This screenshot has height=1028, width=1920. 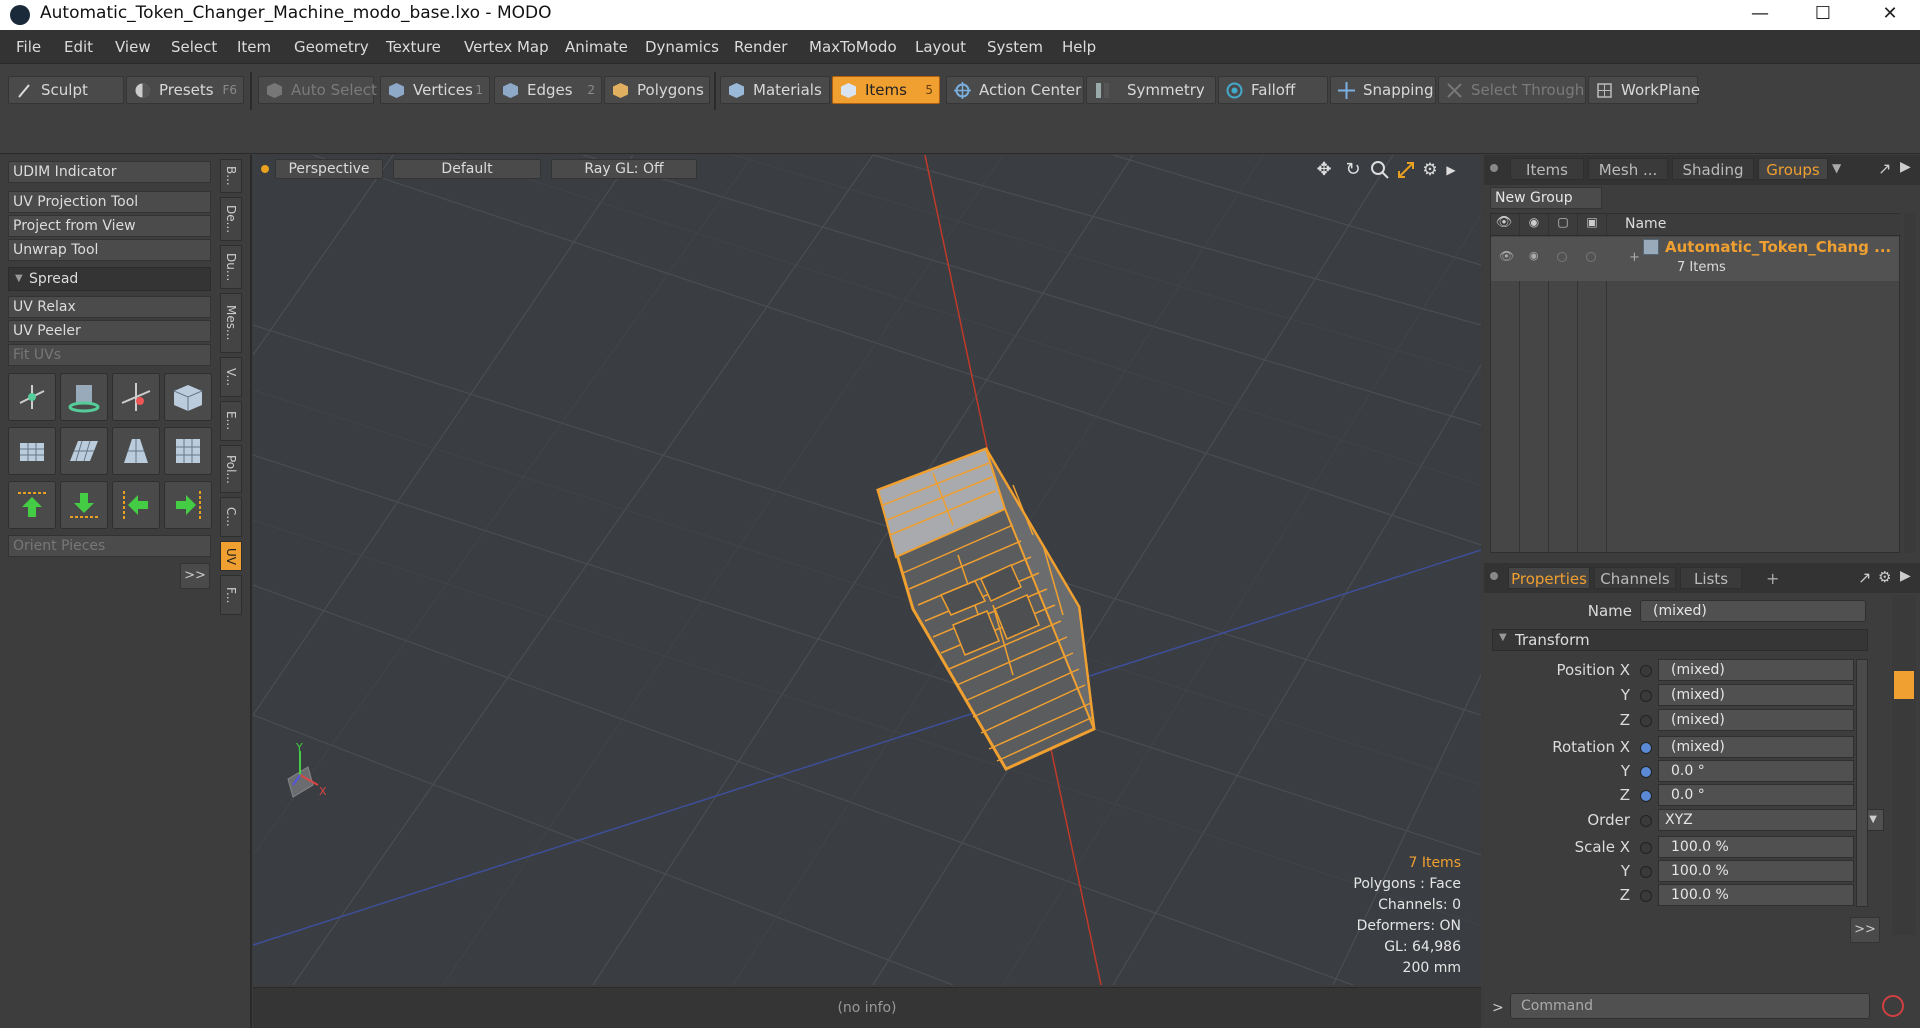 What do you see at coordinates (1756, 871) in the screenshot?
I see `scale-y-field: 100.0 %` at bounding box center [1756, 871].